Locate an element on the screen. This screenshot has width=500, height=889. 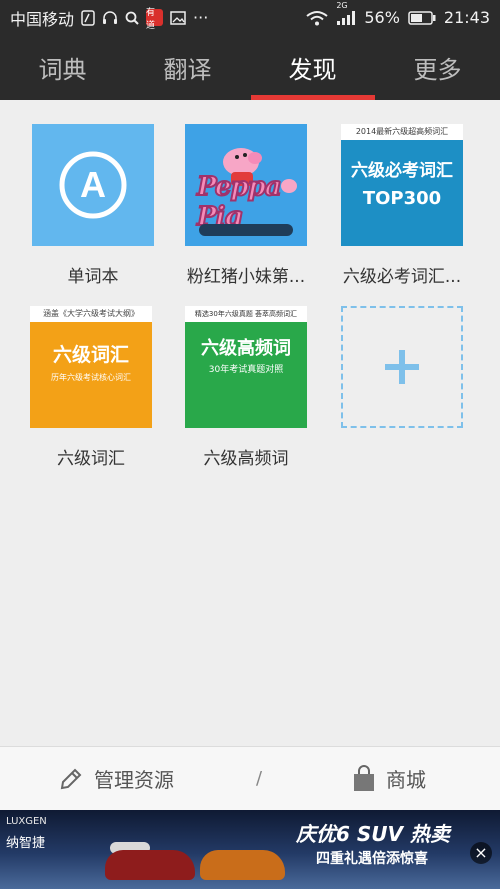
cover-subtitle-2: 历年六级考试核心词汇 is located at coordinates (91, 377).